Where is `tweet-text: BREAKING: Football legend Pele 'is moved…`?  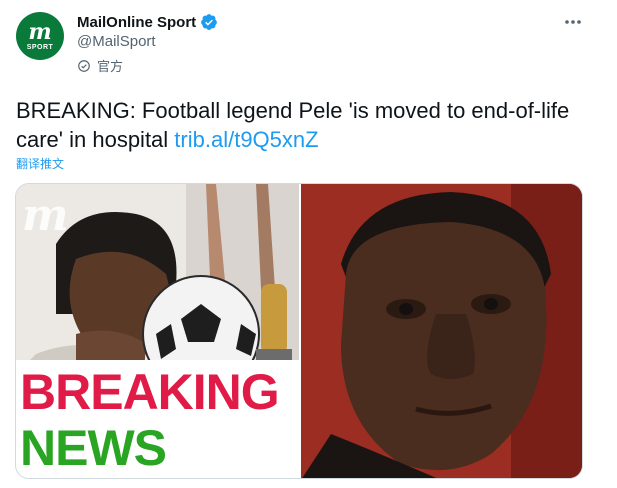 tweet-text: BREAKING: Football legend Pele 'is moved… is located at coordinates (301, 125).